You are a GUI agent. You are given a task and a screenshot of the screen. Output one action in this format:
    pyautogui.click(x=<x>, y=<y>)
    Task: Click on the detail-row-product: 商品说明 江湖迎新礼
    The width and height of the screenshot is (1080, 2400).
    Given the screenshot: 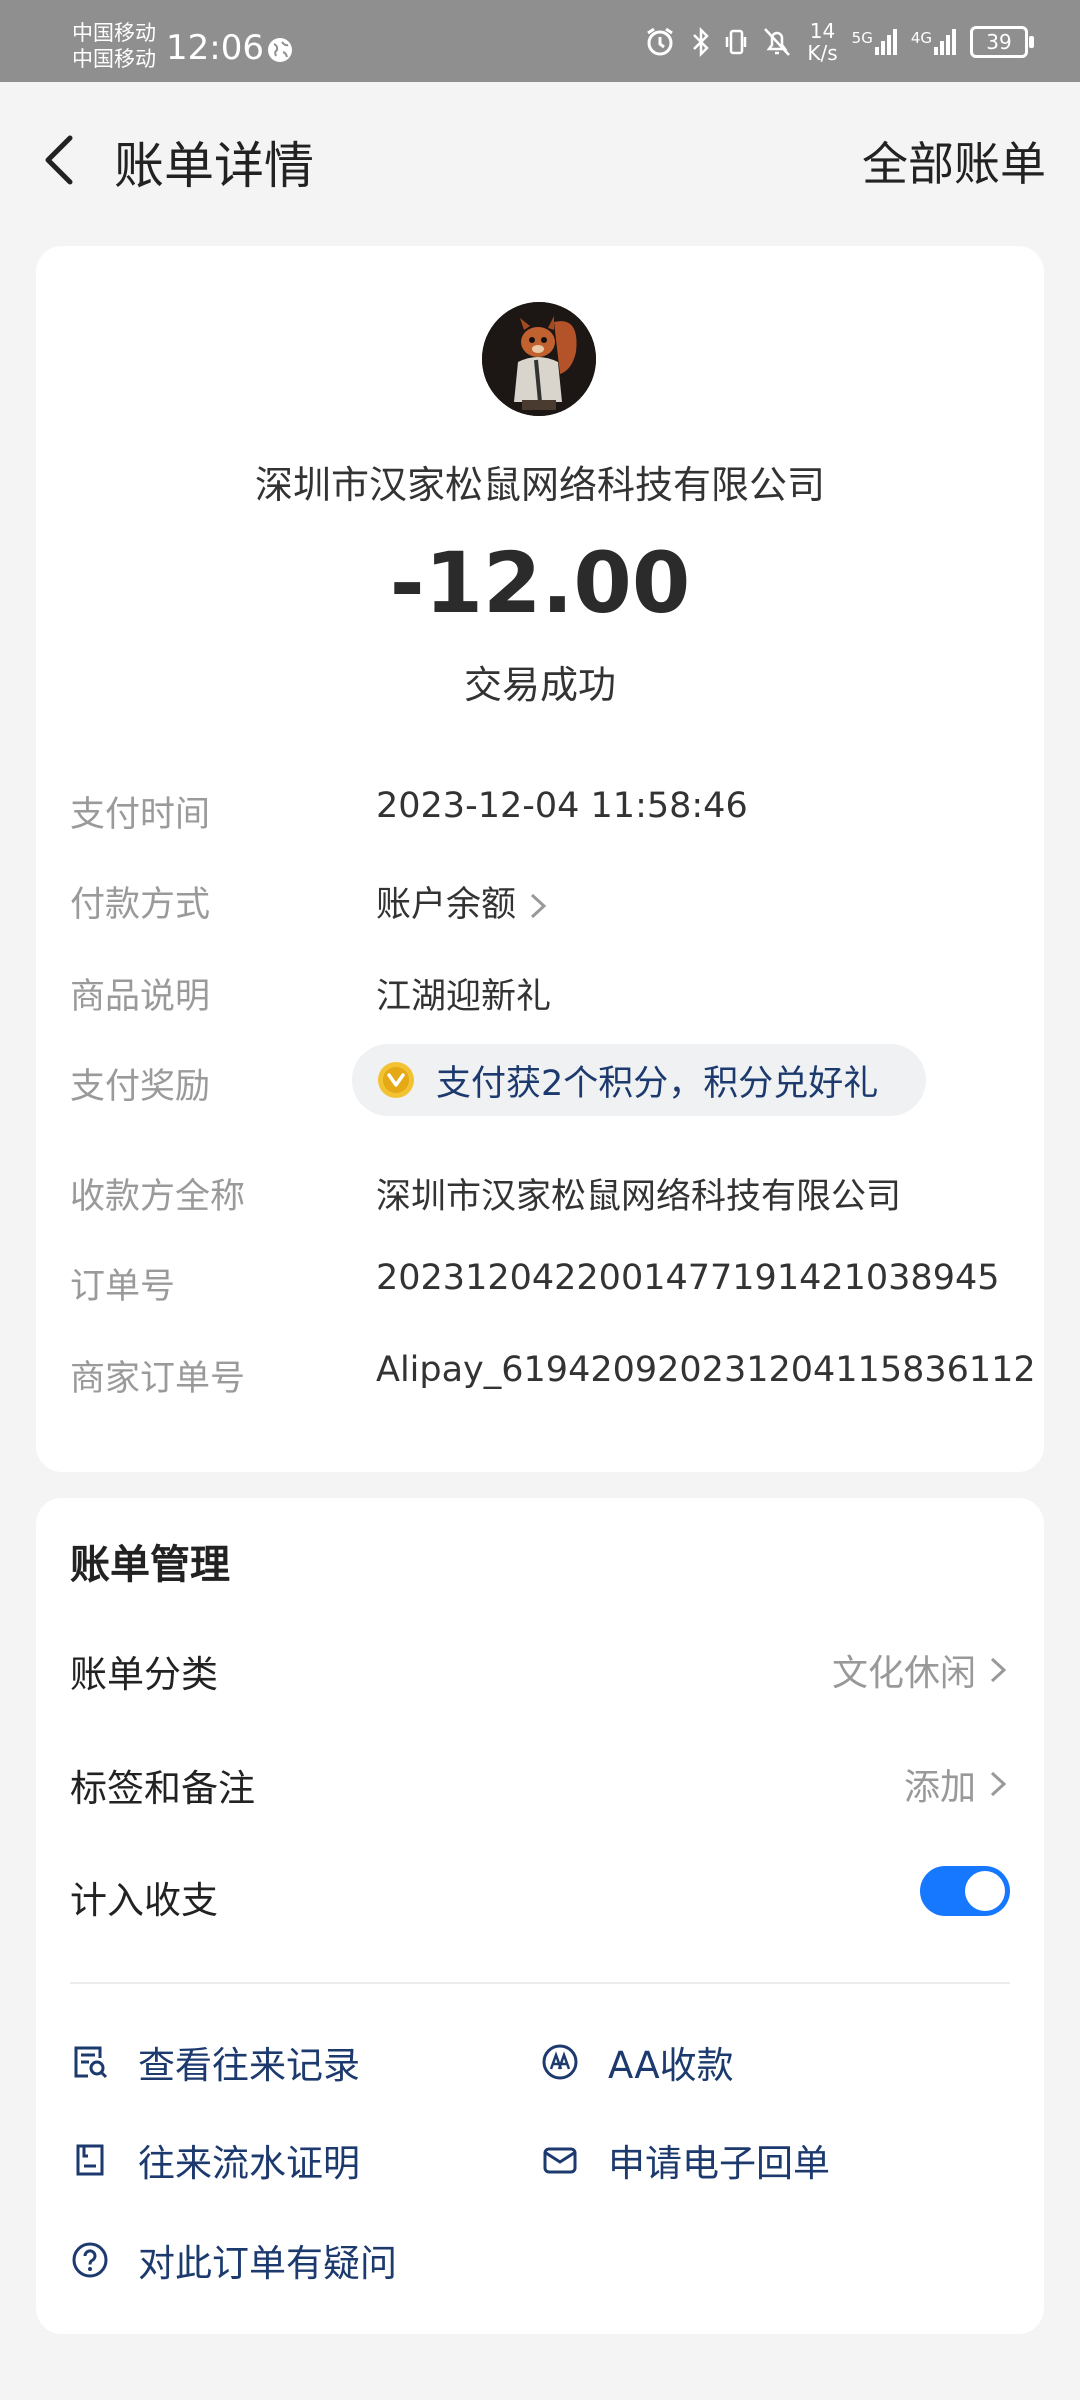 What is the action you would take?
    pyautogui.click(x=550, y=998)
    